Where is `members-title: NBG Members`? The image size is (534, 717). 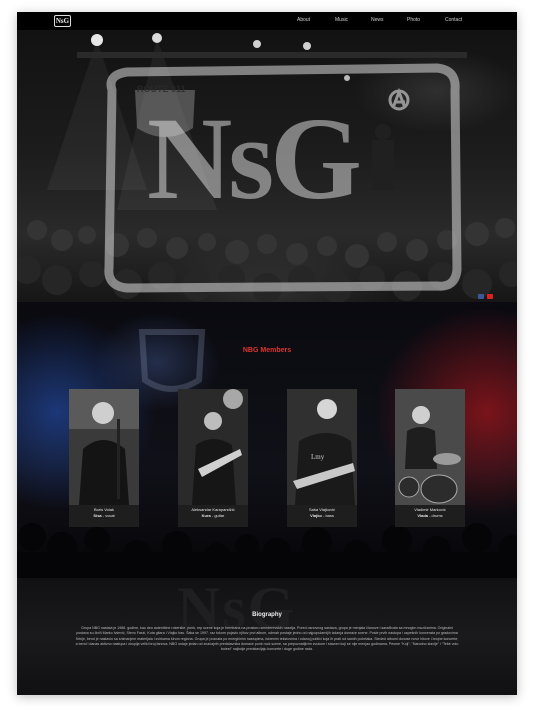 members-title: NBG Members is located at coordinates (267, 350).